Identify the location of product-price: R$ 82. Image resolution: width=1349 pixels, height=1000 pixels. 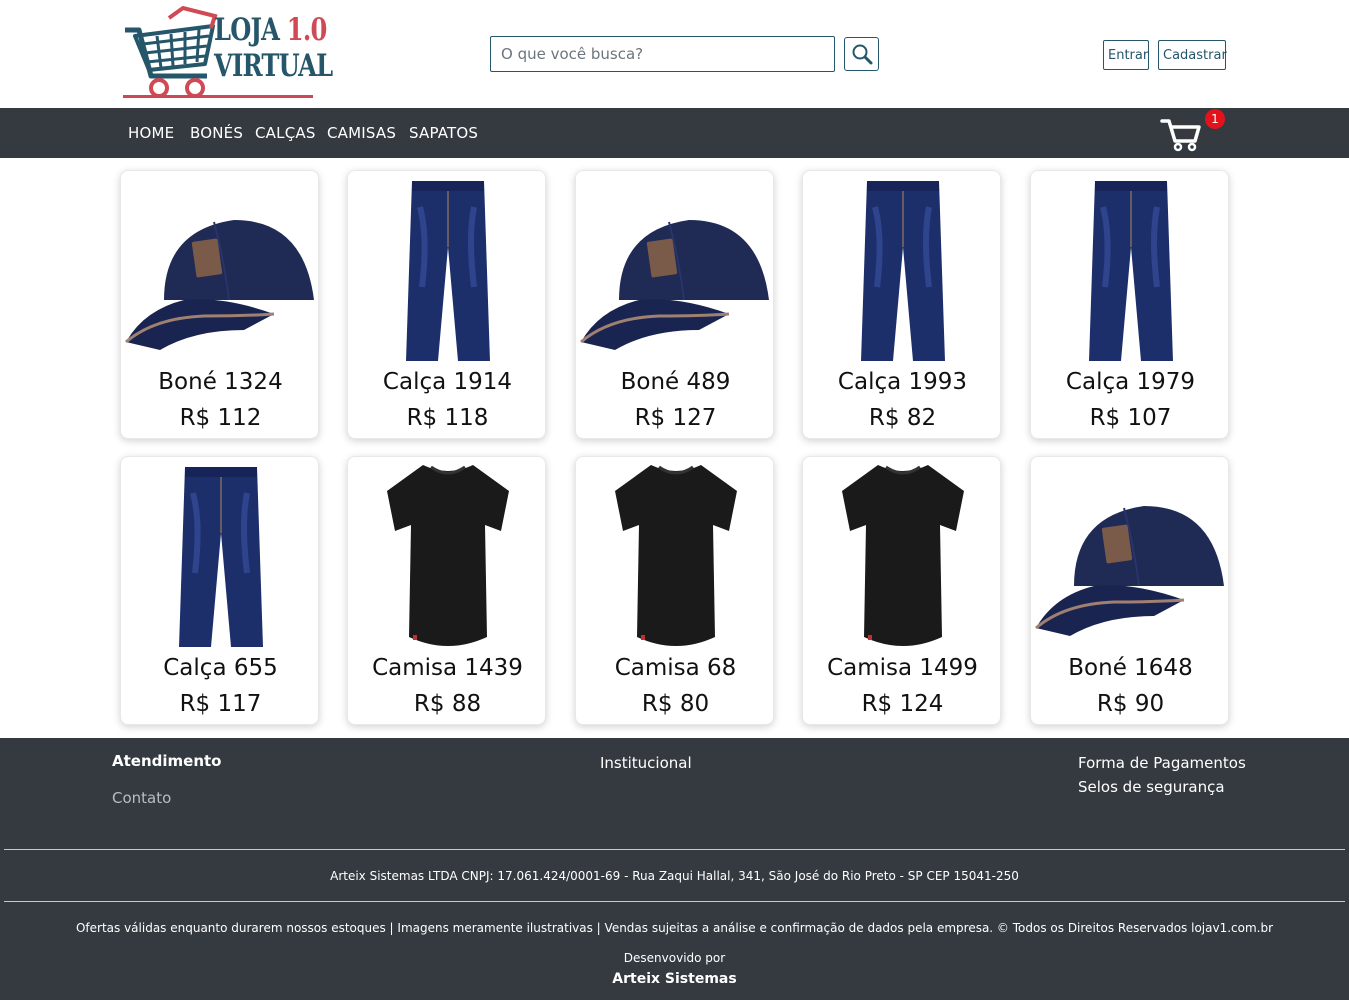
(902, 418).